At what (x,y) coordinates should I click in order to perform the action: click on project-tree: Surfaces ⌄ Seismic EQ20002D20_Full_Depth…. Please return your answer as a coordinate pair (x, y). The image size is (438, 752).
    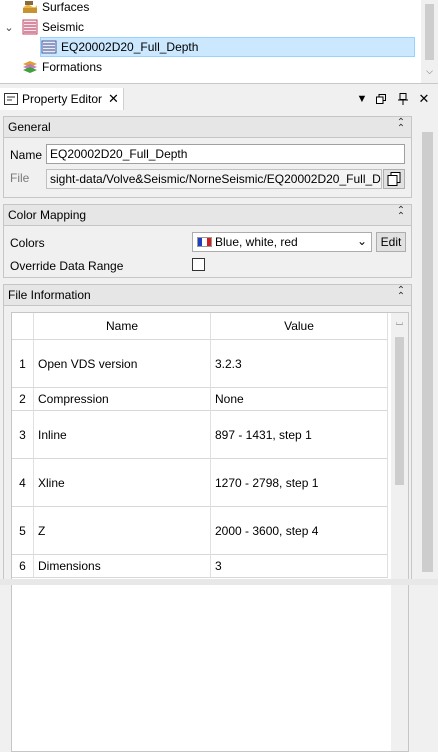
    Looking at the image, I should click on (219, 42).